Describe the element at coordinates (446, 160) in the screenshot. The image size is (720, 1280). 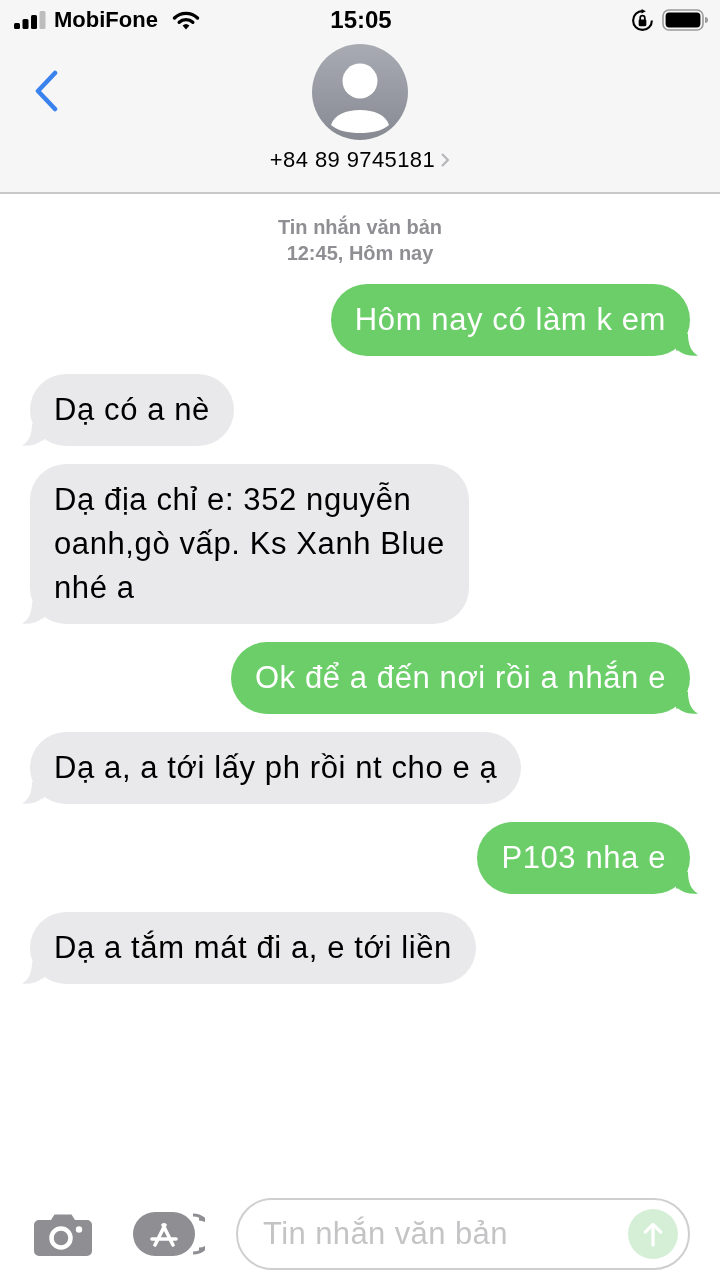
I see `chevron-icon` at that location.